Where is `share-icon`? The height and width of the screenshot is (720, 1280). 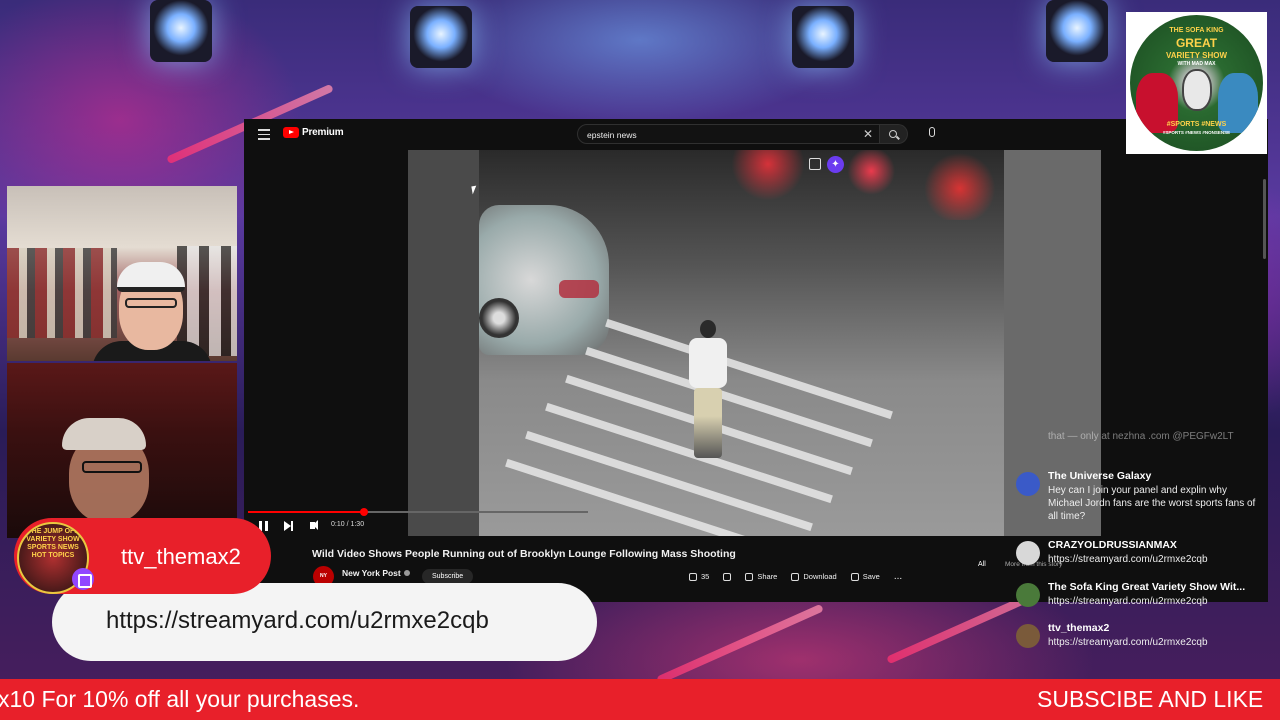 share-icon is located at coordinates (749, 576).